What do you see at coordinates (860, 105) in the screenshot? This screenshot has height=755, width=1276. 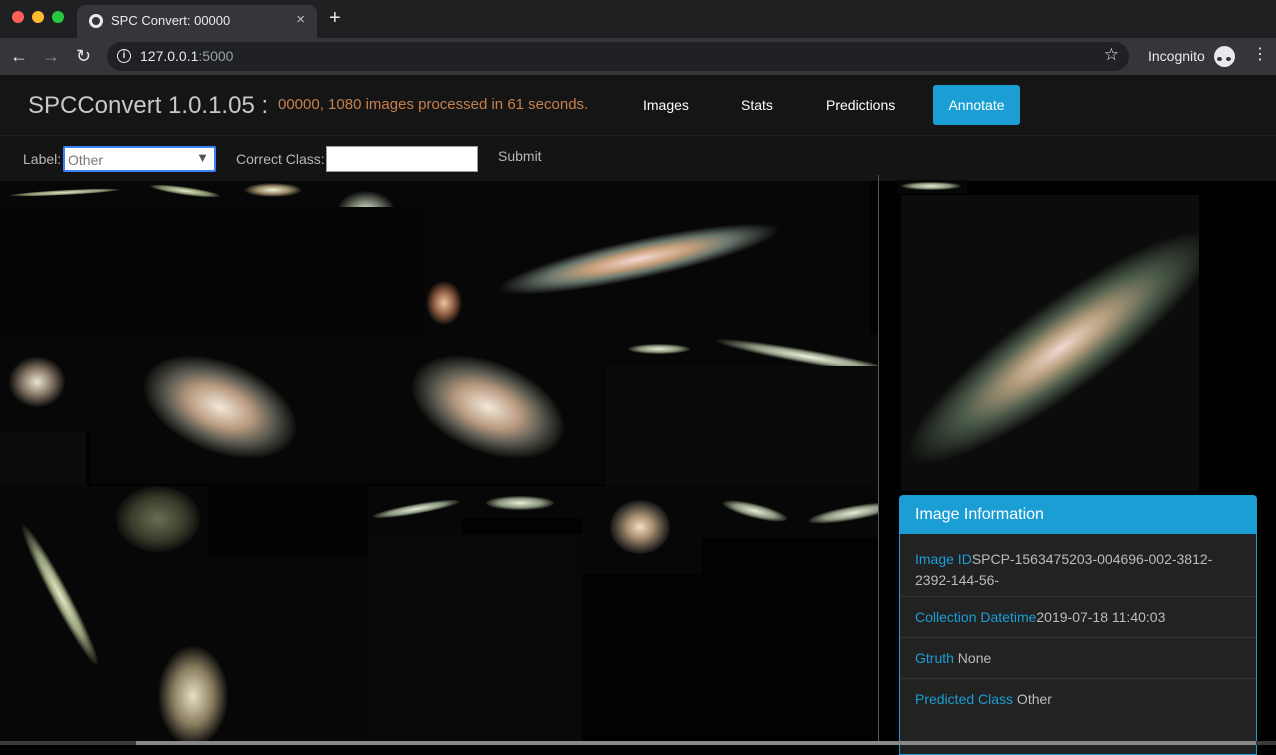 I see `nav-predictions-link: Predictions` at bounding box center [860, 105].